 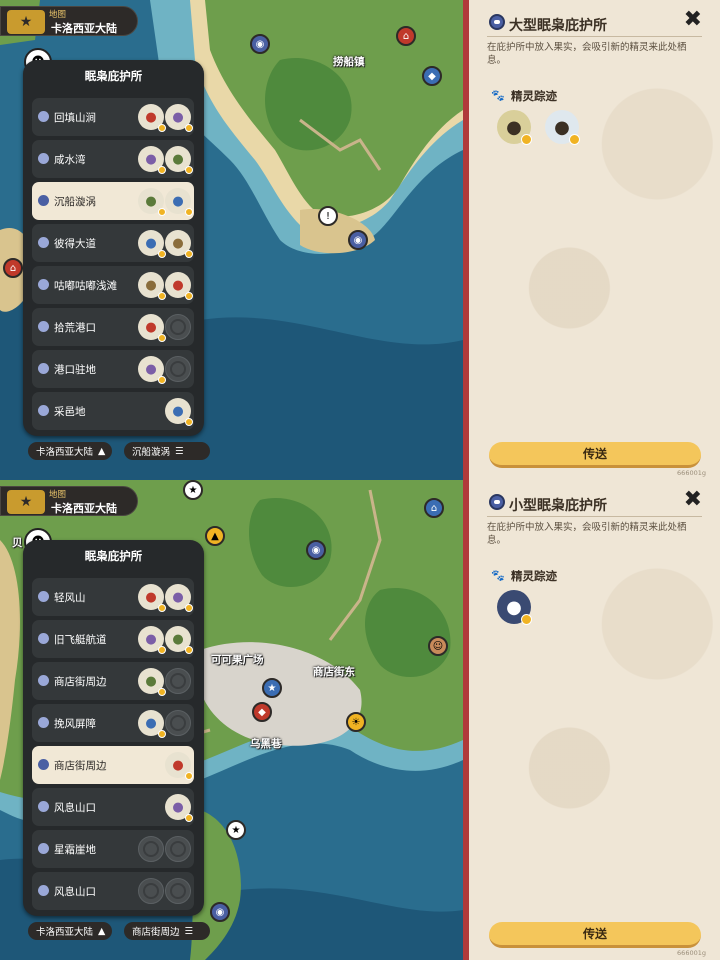 I want to click on area-selector: 商店街周边 ☰, so click(x=167, y=931).